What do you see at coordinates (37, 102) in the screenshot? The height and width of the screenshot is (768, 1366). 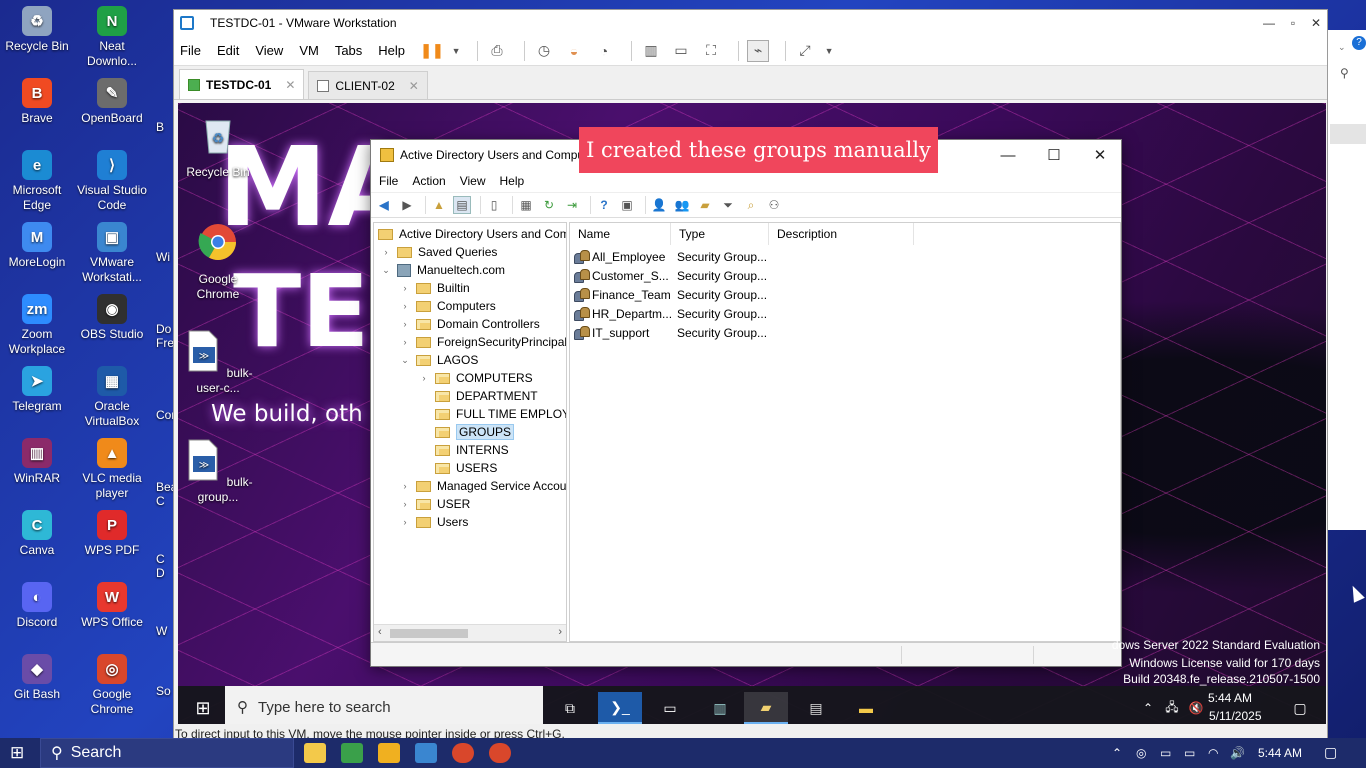 I see `host-icon-brave: B Brave` at bounding box center [37, 102].